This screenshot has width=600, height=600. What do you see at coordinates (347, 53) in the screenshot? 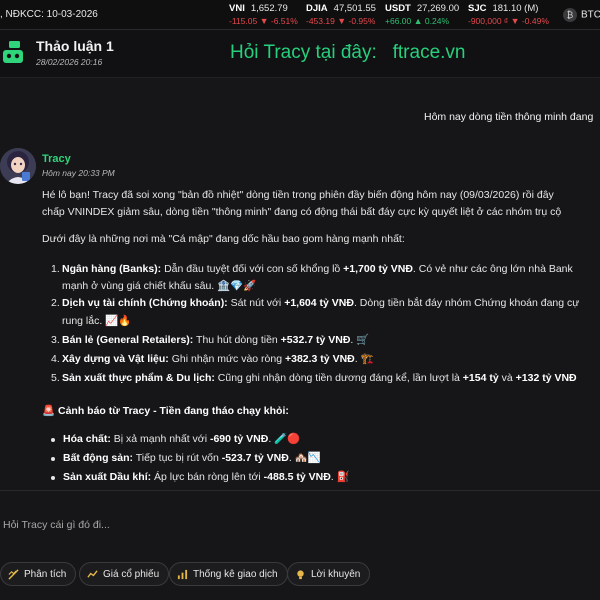
I see `promo-banner: Hỏi Tracy tại đây: ftrace.vn` at bounding box center [347, 53].